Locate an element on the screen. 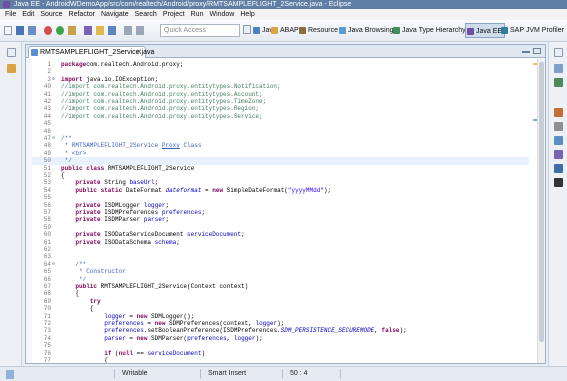  save-all-icon is located at coordinates (32, 30).